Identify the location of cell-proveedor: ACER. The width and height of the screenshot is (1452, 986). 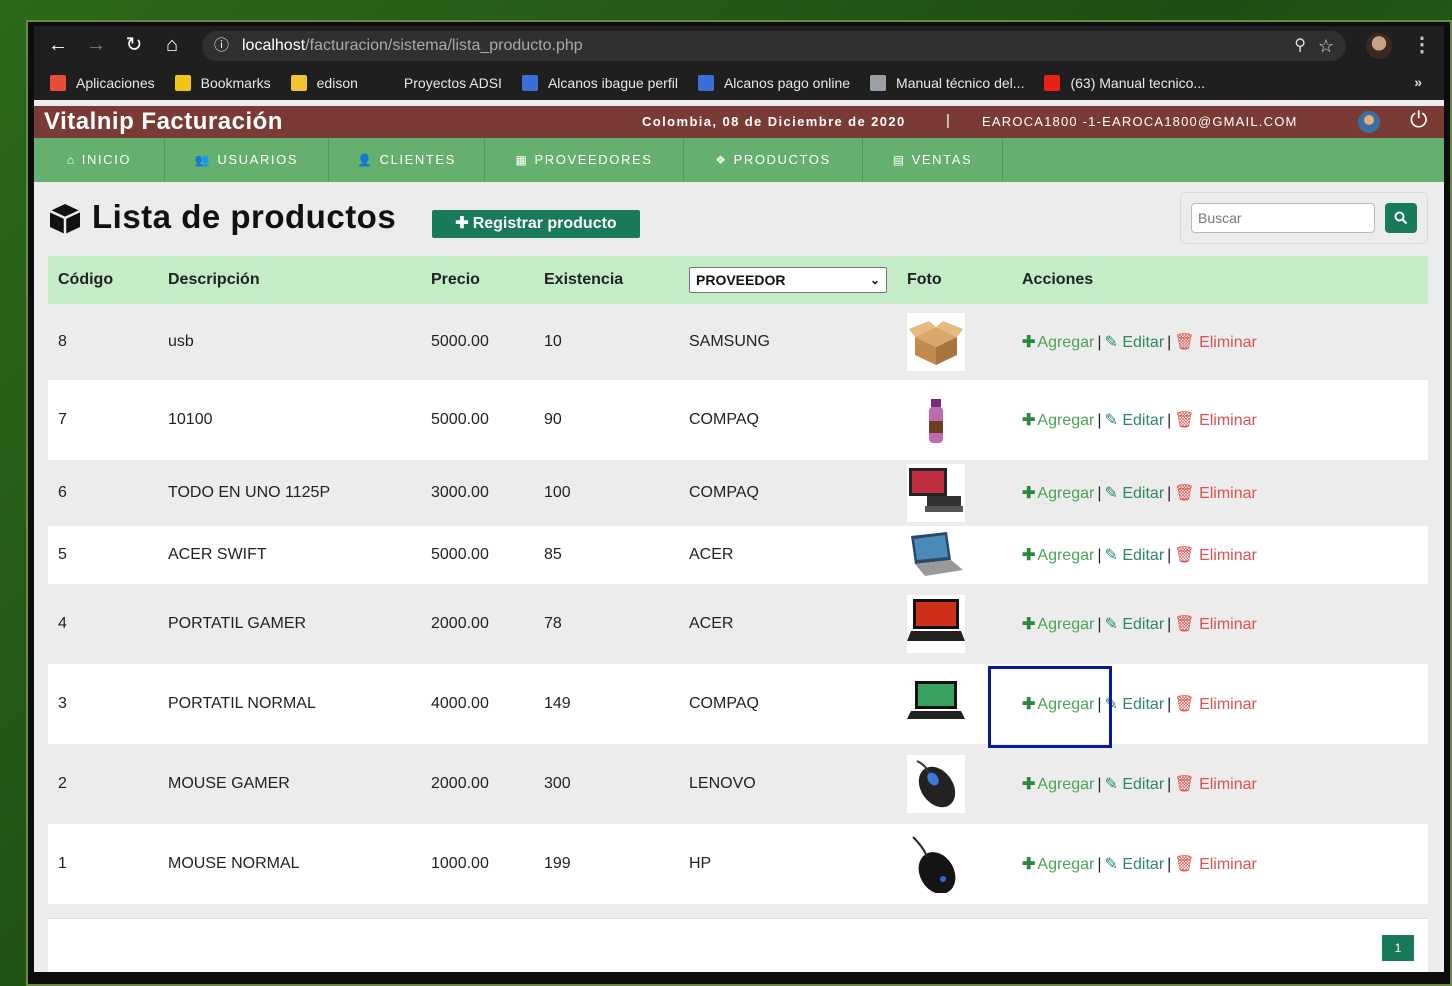
(788, 555).